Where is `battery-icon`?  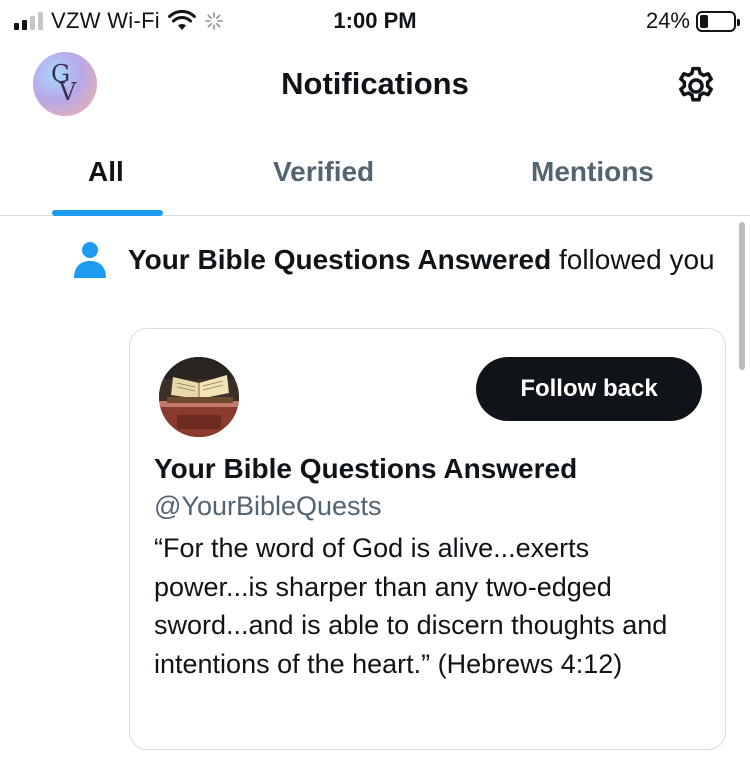
battery-icon is located at coordinates (718, 21).